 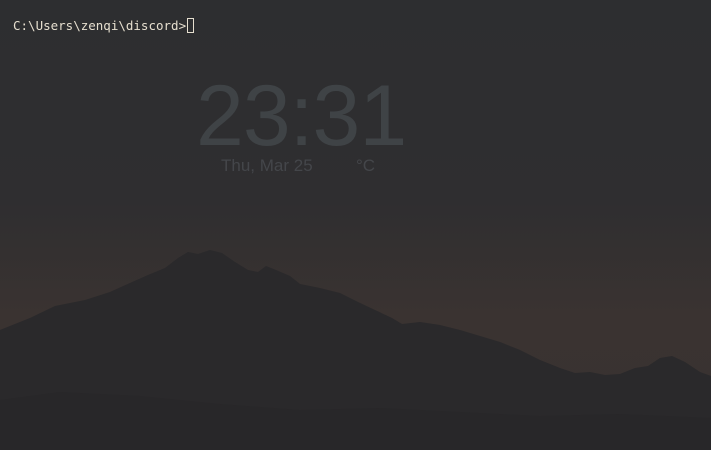 I want to click on terminal-prompt-line: C:\Users\zenqi\discord>, so click(x=104, y=26).